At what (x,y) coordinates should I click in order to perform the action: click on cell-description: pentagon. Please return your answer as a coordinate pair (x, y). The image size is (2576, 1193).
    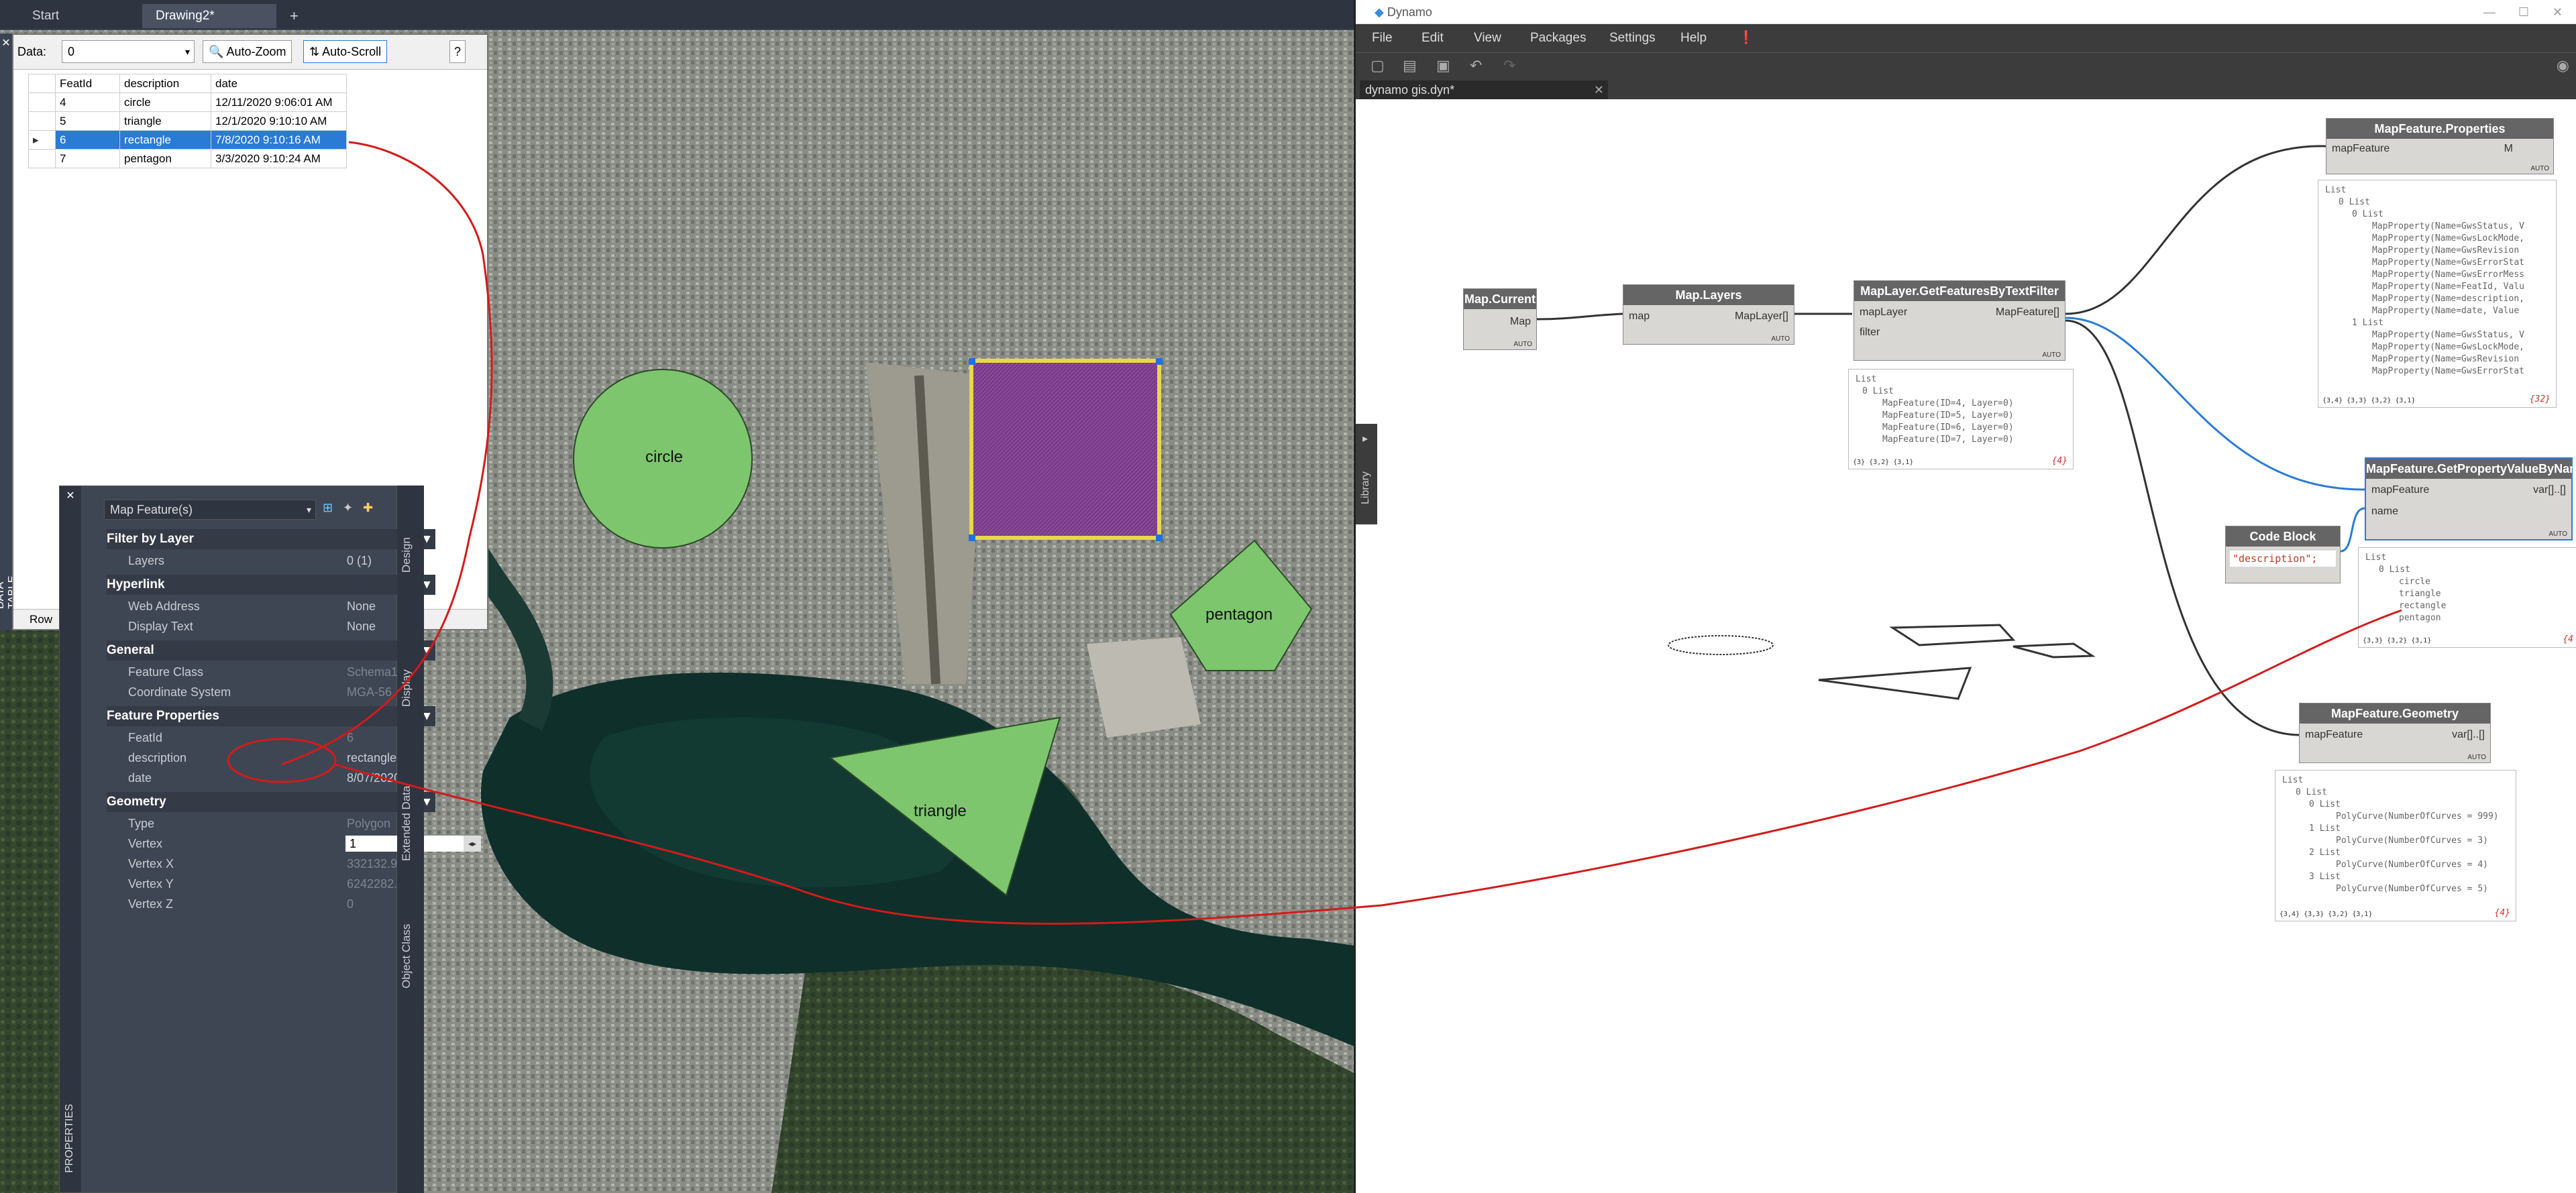
    Looking at the image, I should click on (165, 158).